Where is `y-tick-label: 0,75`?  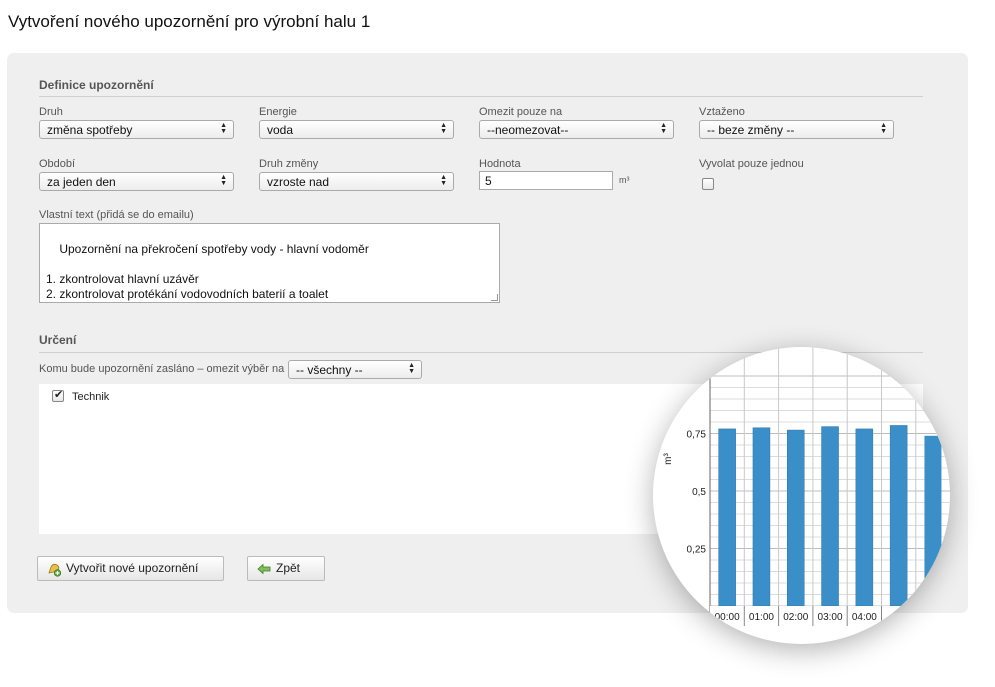 y-tick-label: 0,75 is located at coordinates (697, 435).